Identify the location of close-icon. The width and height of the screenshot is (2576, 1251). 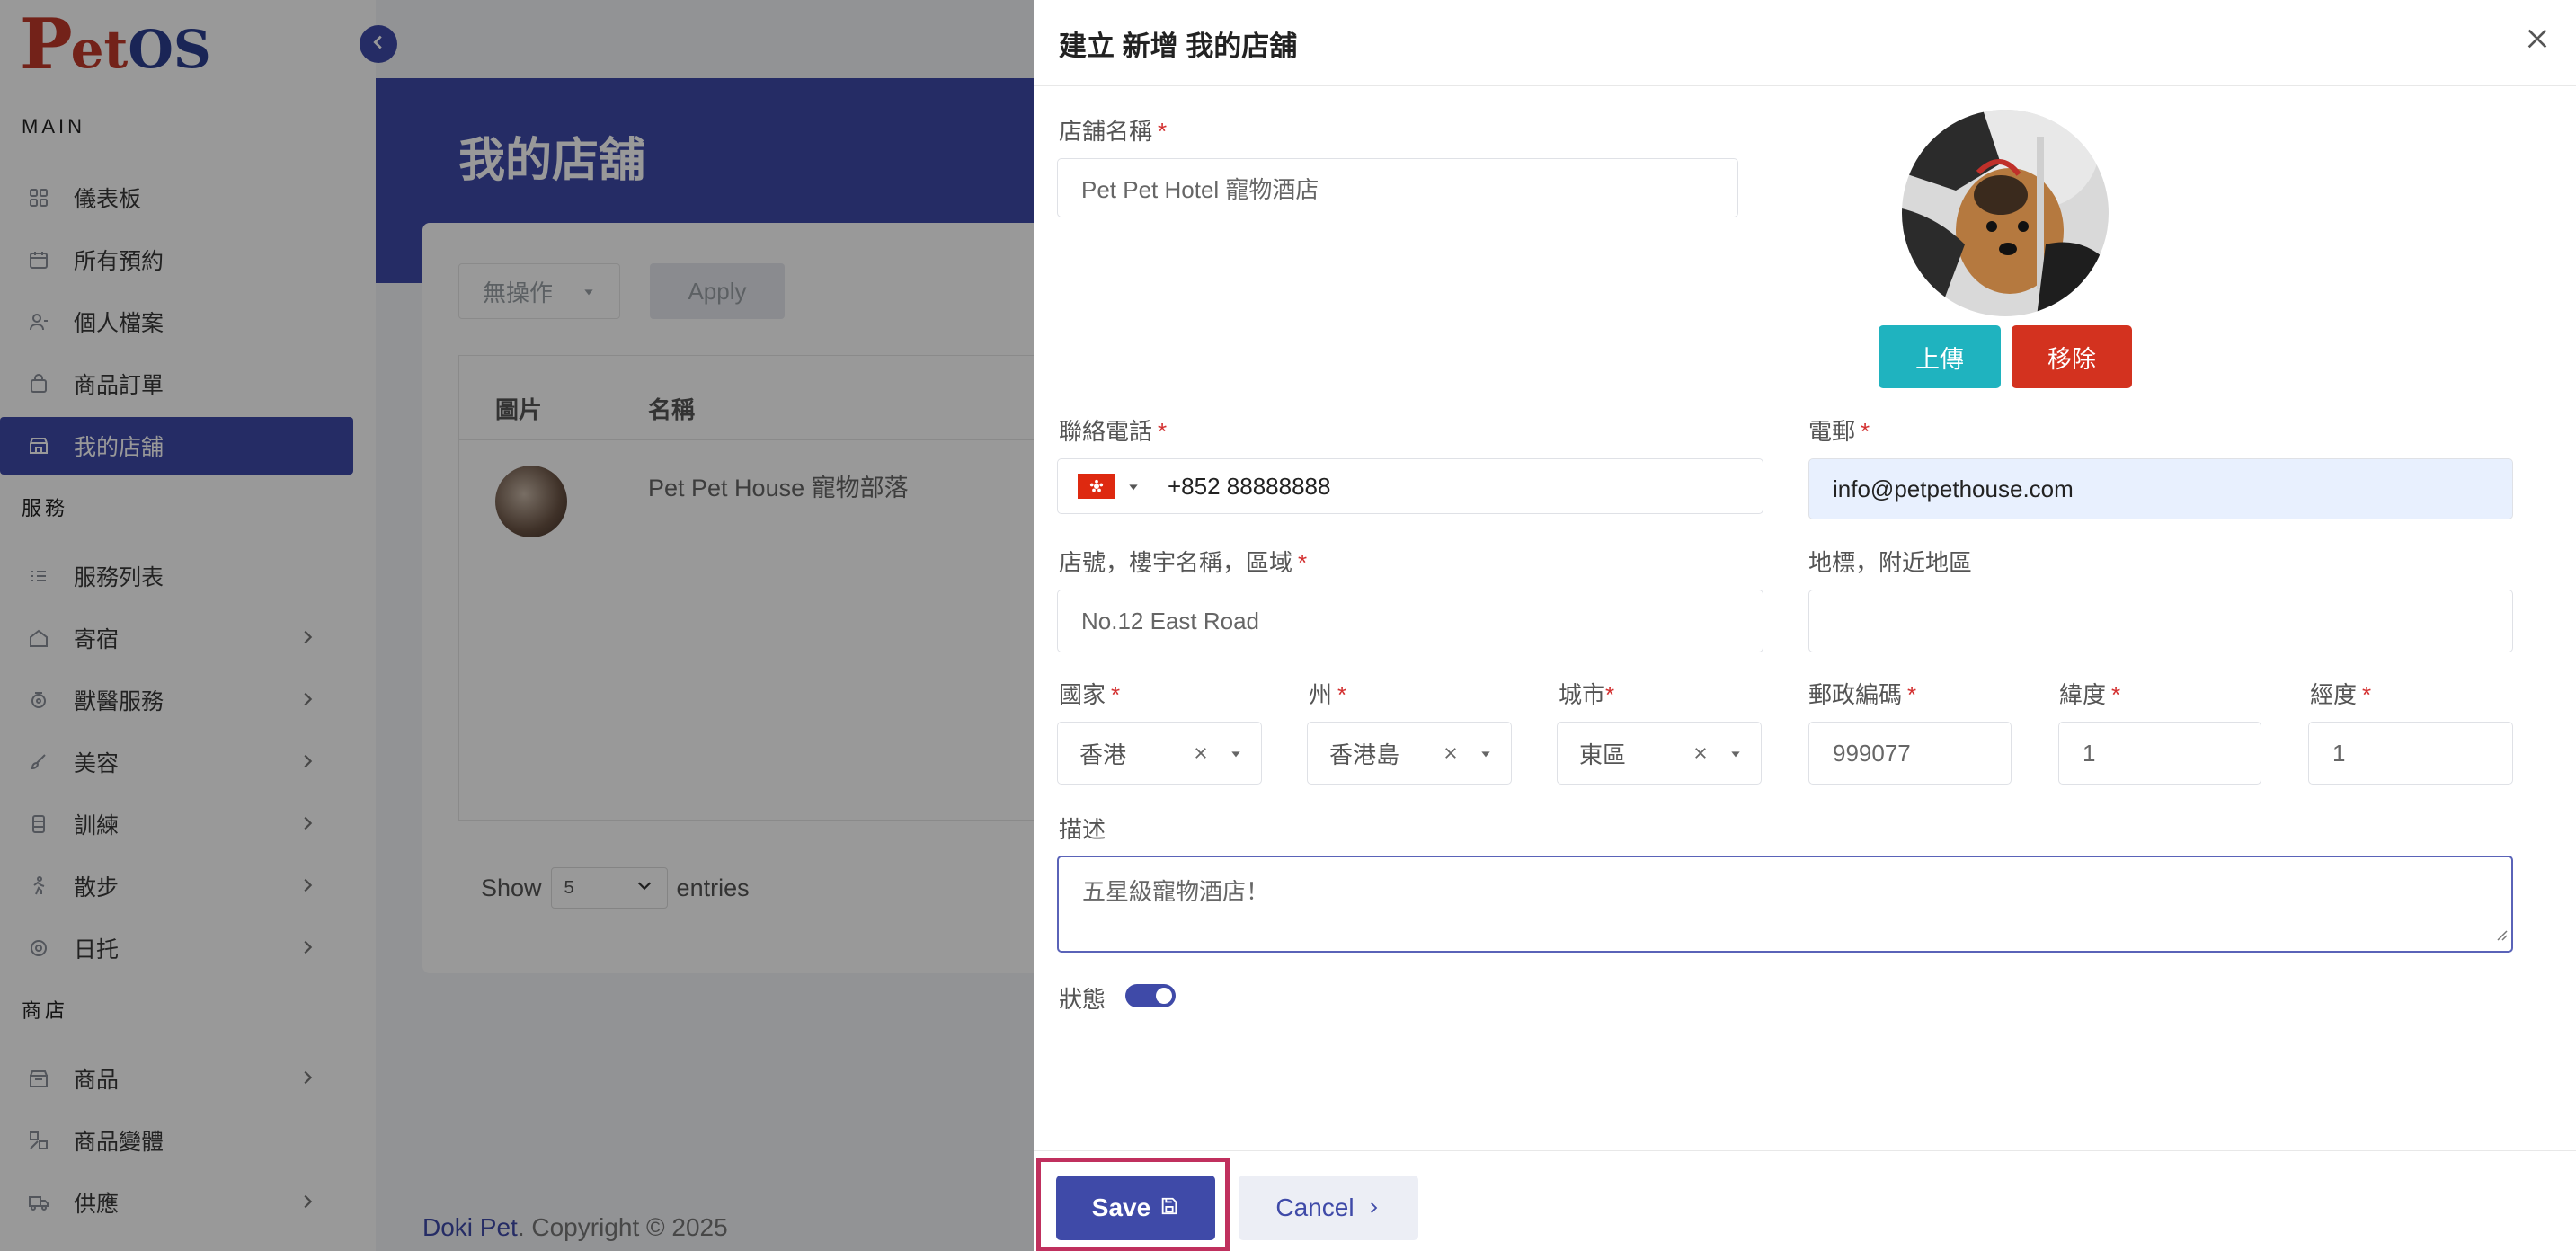
(2537, 41).